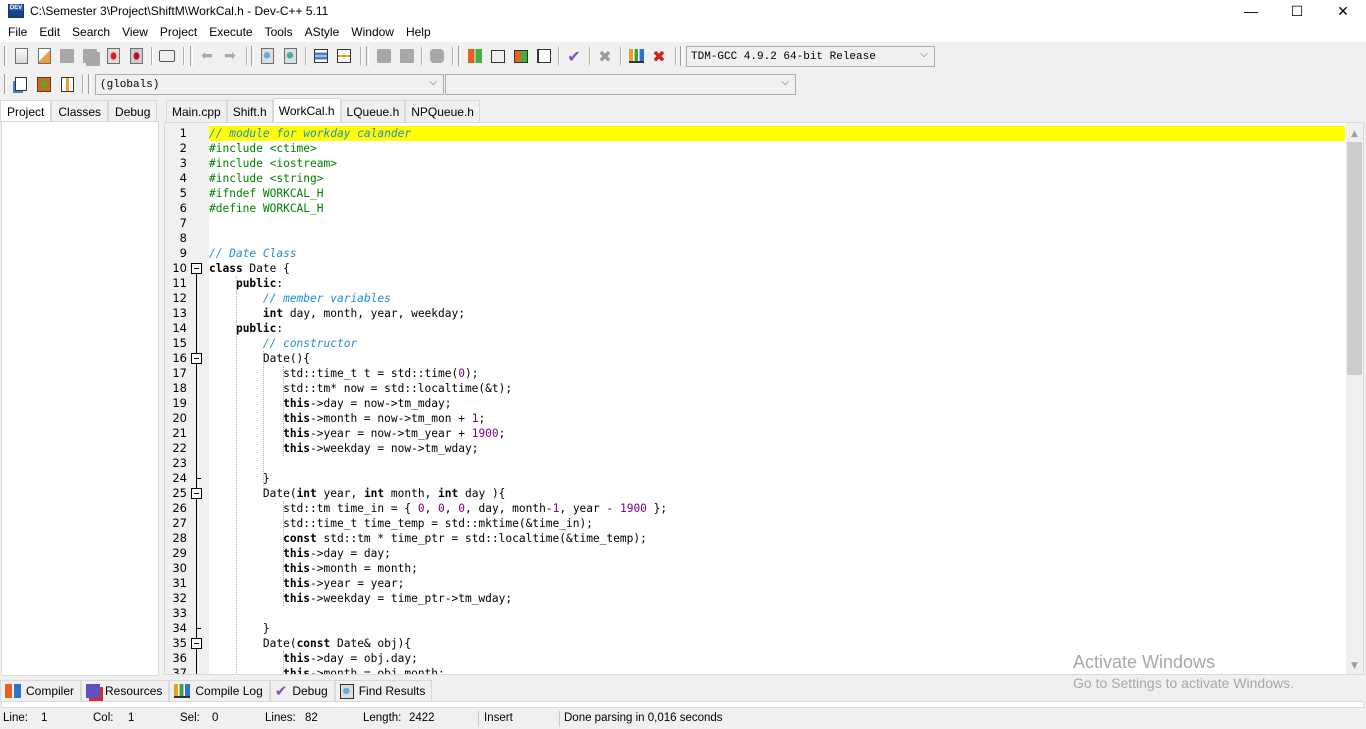 The height and width of the screenshot is (729, 1366). What do you see at coordinates (80, 398) in the screenshot?
I see `project-browser` at bounding box center [80, 398].